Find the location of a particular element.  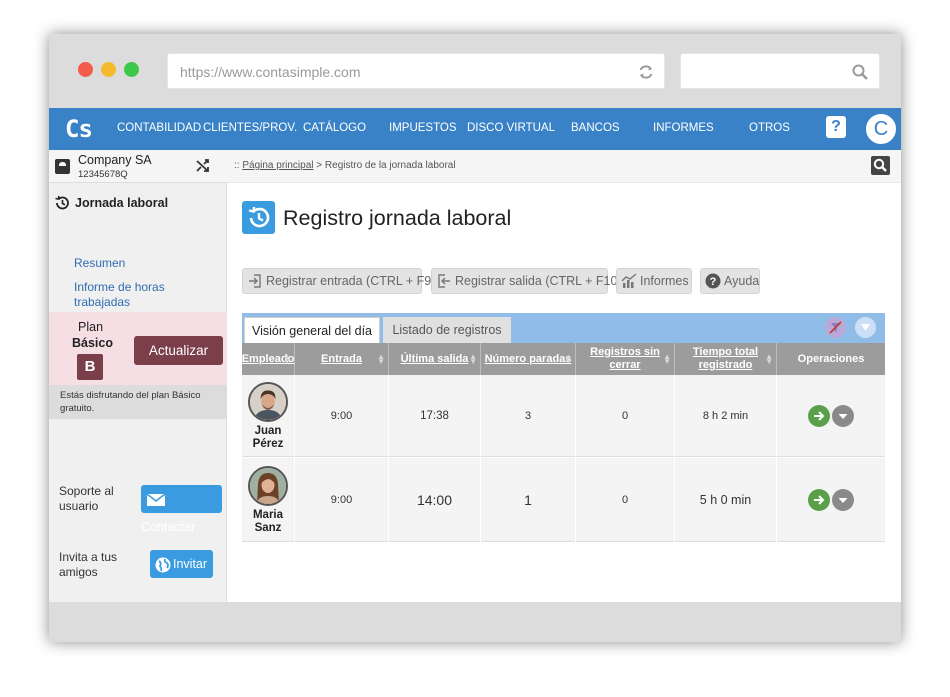

employee-name: Juan Pérez is located at coordinates (268, 438).